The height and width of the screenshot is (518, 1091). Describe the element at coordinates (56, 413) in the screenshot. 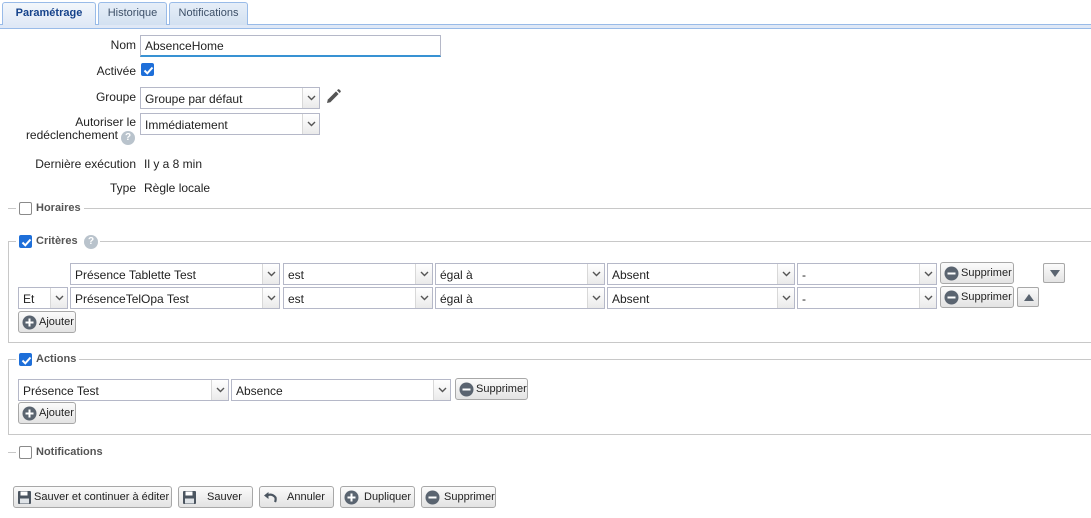

I see `actions-add-label: Ajouter` at that location.